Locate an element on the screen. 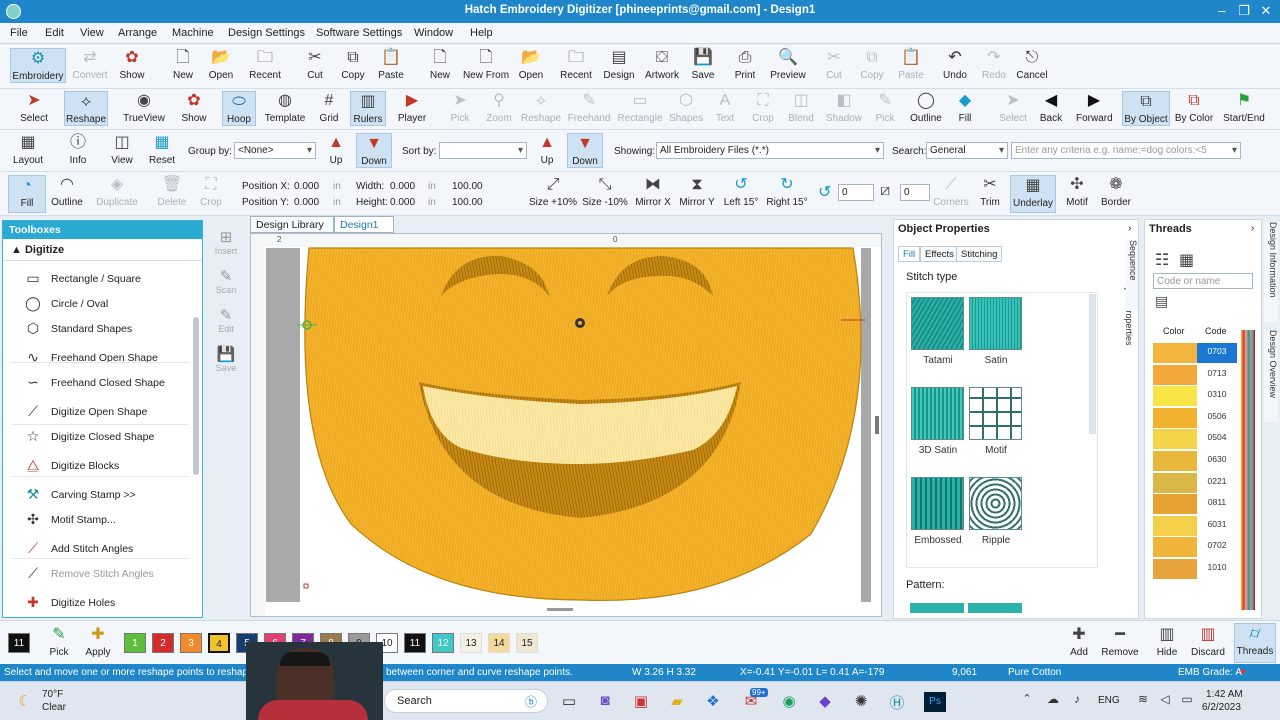 Image resolution: width=1280 pixels, height=720 pixels. cloud-icon: ☁ is located at coordinates (1053, 702).